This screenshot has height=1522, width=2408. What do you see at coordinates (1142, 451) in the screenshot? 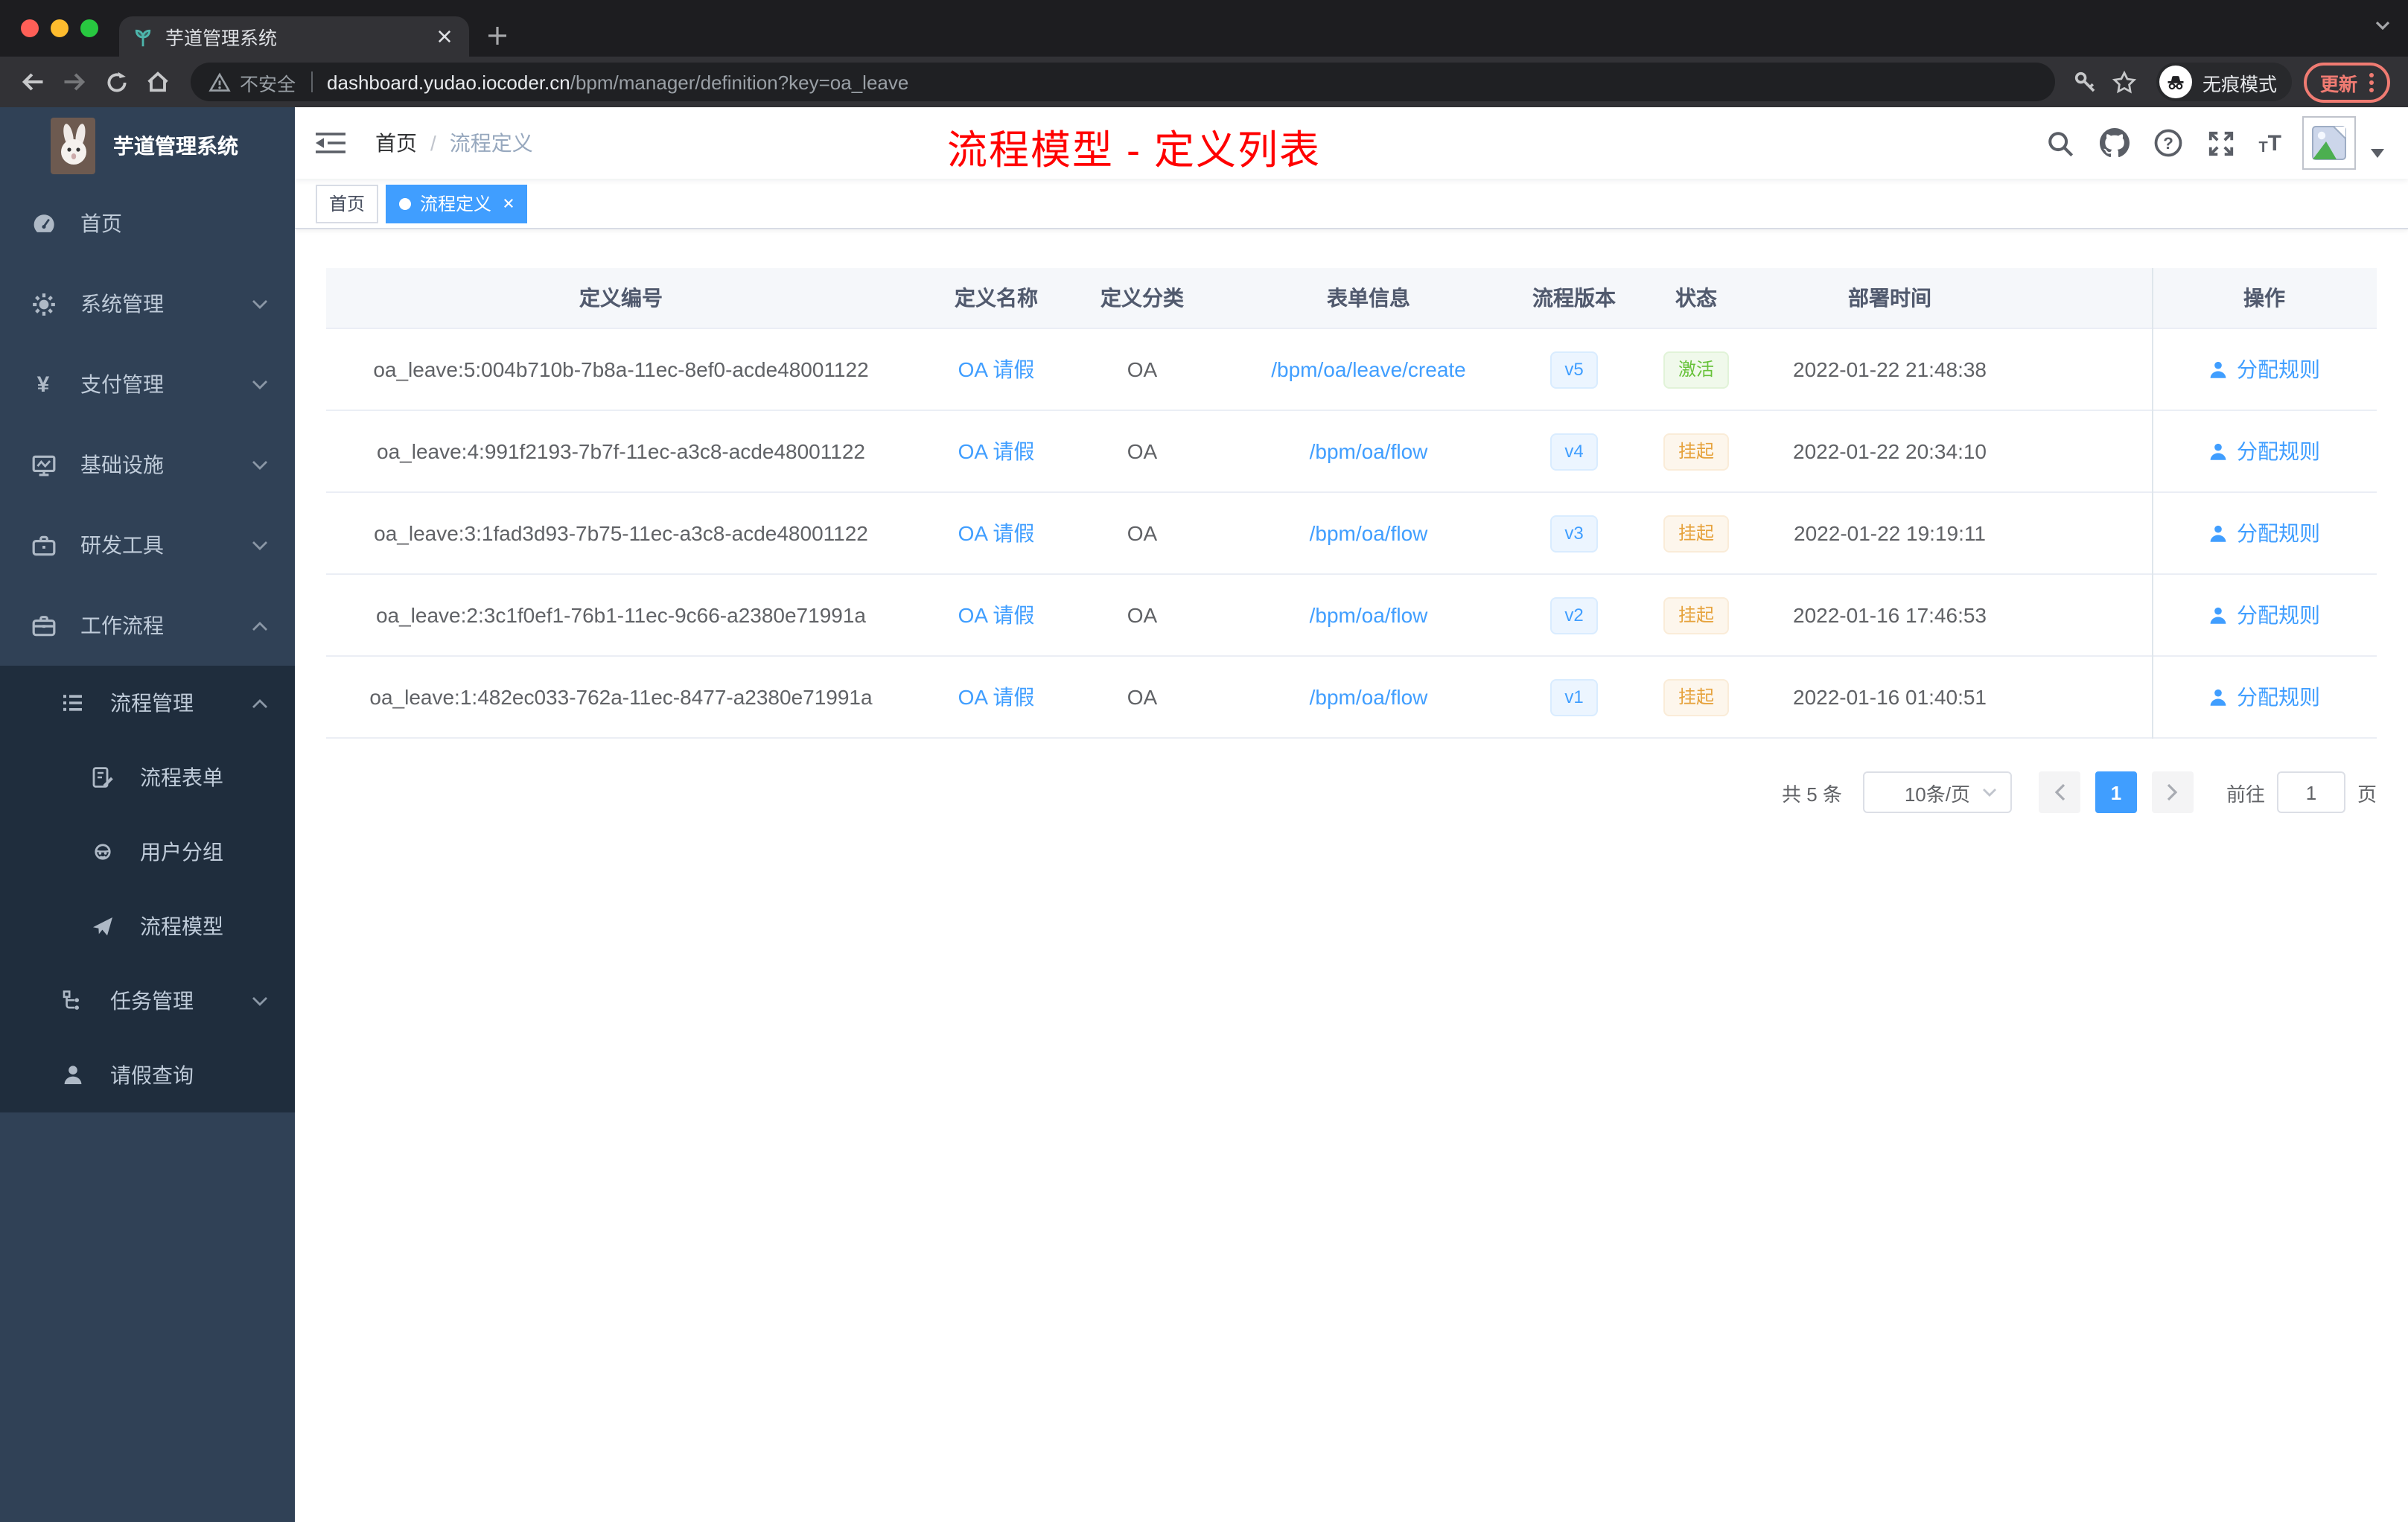
I see `cell-category: OA` at bounding box center [1142, 451].